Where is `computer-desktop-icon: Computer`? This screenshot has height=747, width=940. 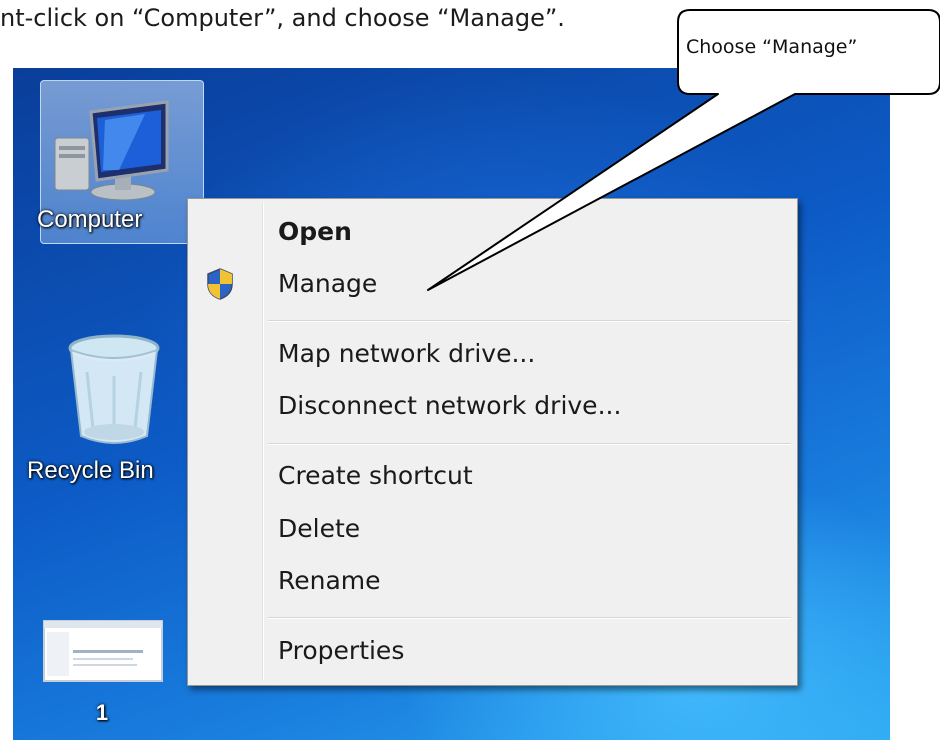
computer-desktop-icon: Computer is located at coordinates (108, 162).